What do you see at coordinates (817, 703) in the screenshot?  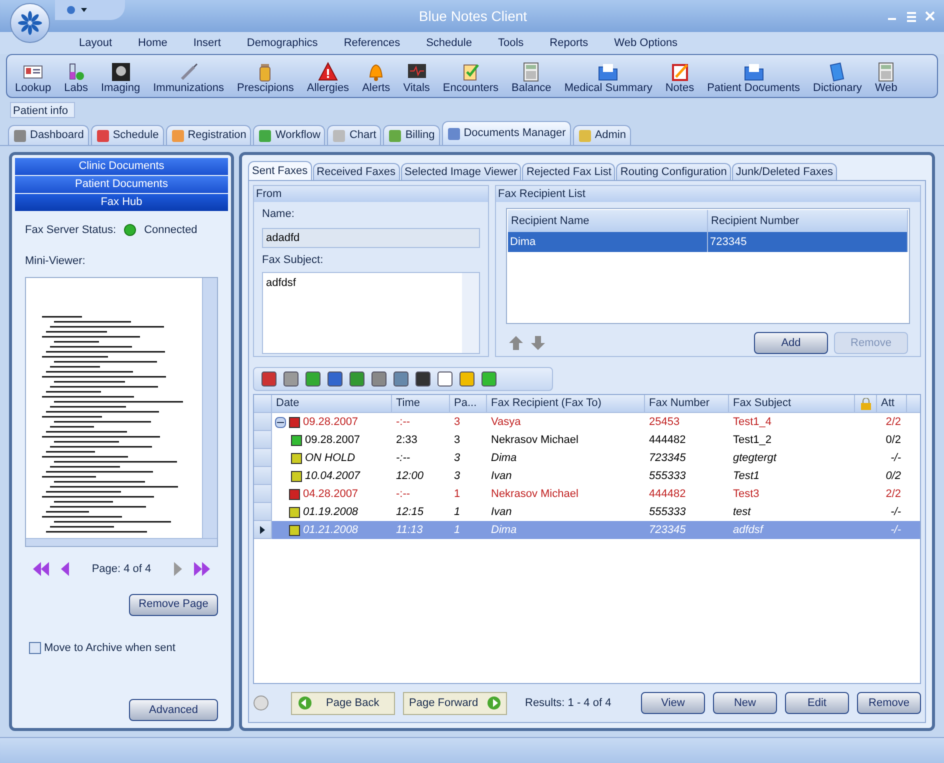 I see `action-button: Edit` at bounding box center [817, 703].